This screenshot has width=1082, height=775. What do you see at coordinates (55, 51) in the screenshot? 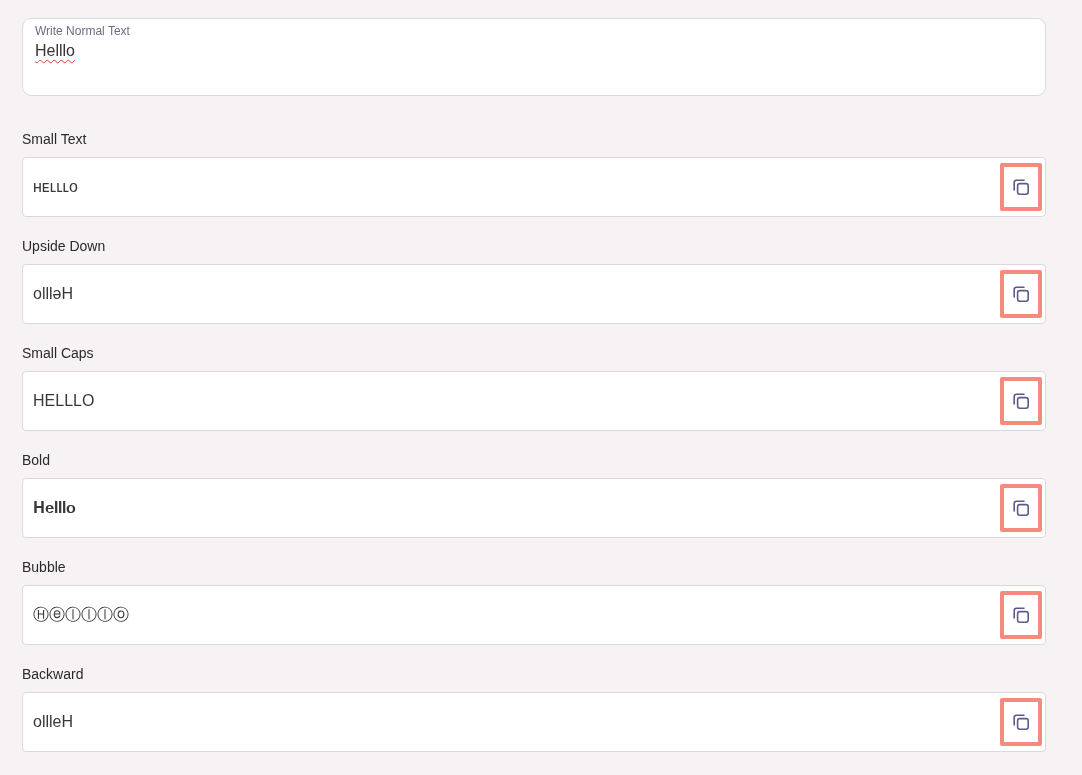
I see `field-value: Helllo` at bounding box center [55, 51].